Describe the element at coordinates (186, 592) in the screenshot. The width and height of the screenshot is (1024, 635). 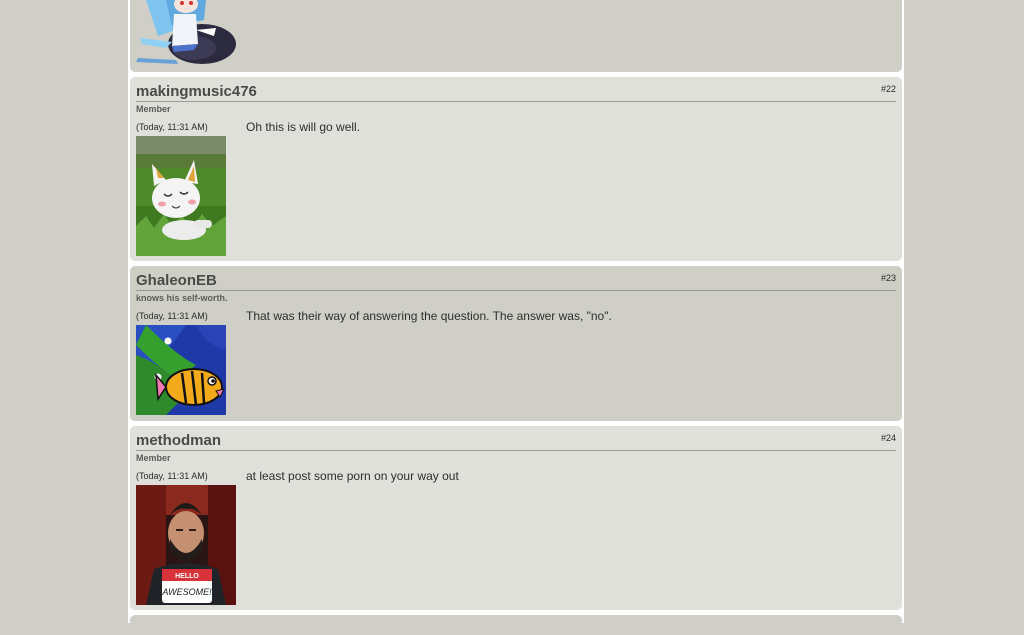
I see `badge-name-text: AWESOME!` at that location.